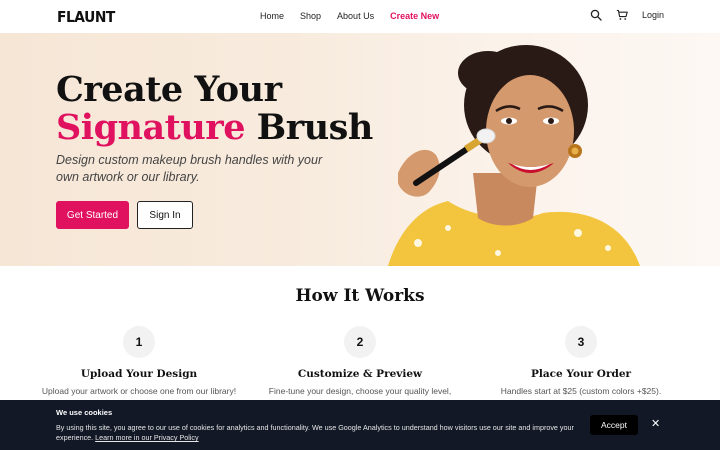 The height and width of the screenshot is (450, 720). What do you see at coordinates (146, 437) in the screenshot?
I see `privacy-policy-link: Learn more in our Privacy Policy` at bounding box center [146, 437].